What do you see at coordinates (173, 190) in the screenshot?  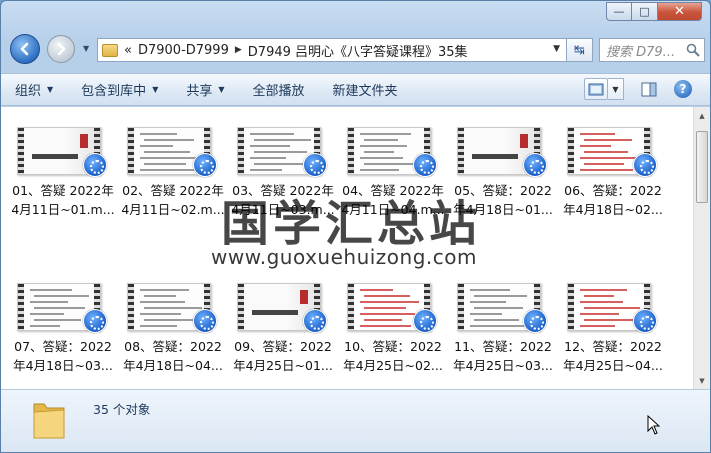 I see `file-name-line: 02、答疑 2022年` at bounding box center [173, 190].